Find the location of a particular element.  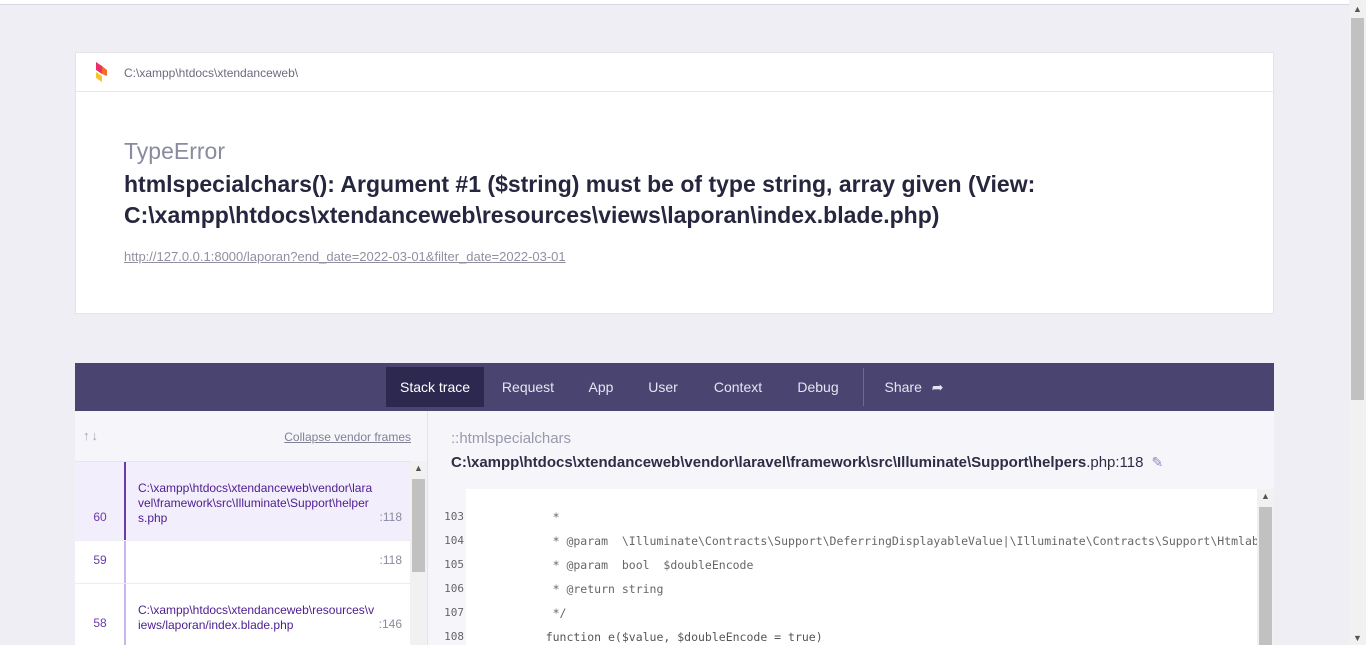

page-scrollbar: ▲ ▼ is located at coordinates (1357, 322).